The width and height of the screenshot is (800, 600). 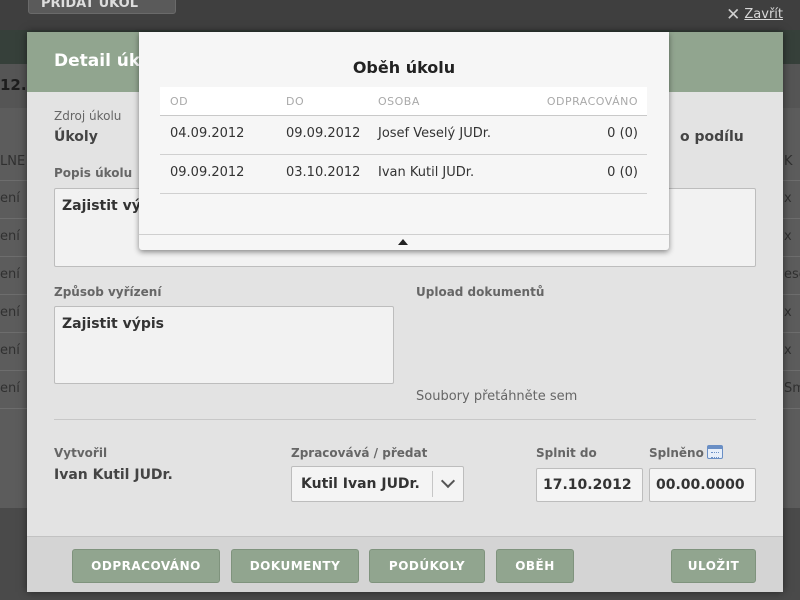 What do you see at coordinates (88, 116) in the screenshot?
I see `source-label: Zdroj úkolu` at bounding box center [88, 116].